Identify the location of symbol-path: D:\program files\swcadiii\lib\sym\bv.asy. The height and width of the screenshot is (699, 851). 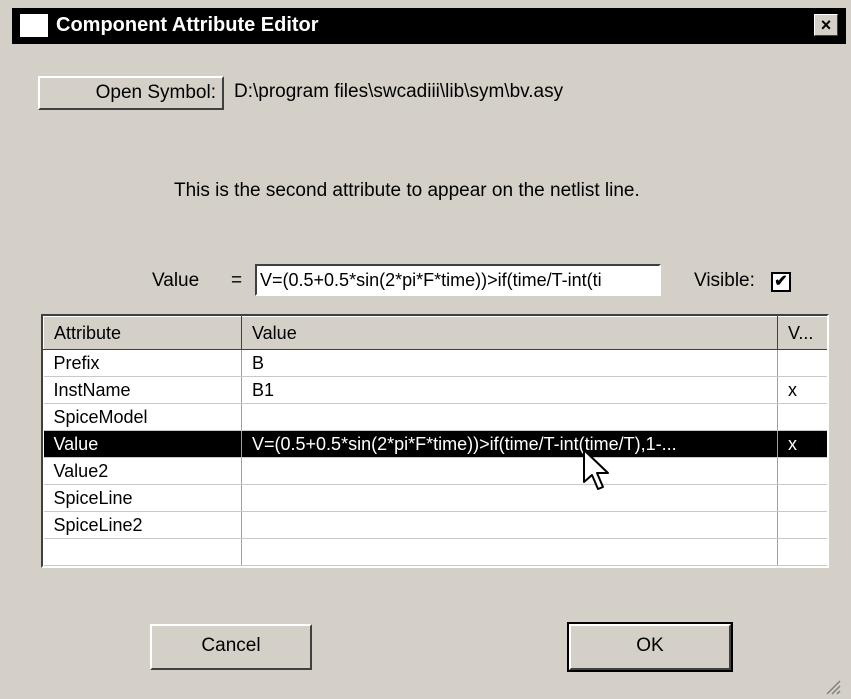
(399, 91).